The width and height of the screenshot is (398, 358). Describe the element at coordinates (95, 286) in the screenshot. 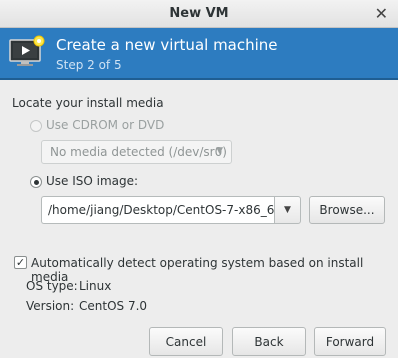

I see `os-type-value: Linux` at that location.